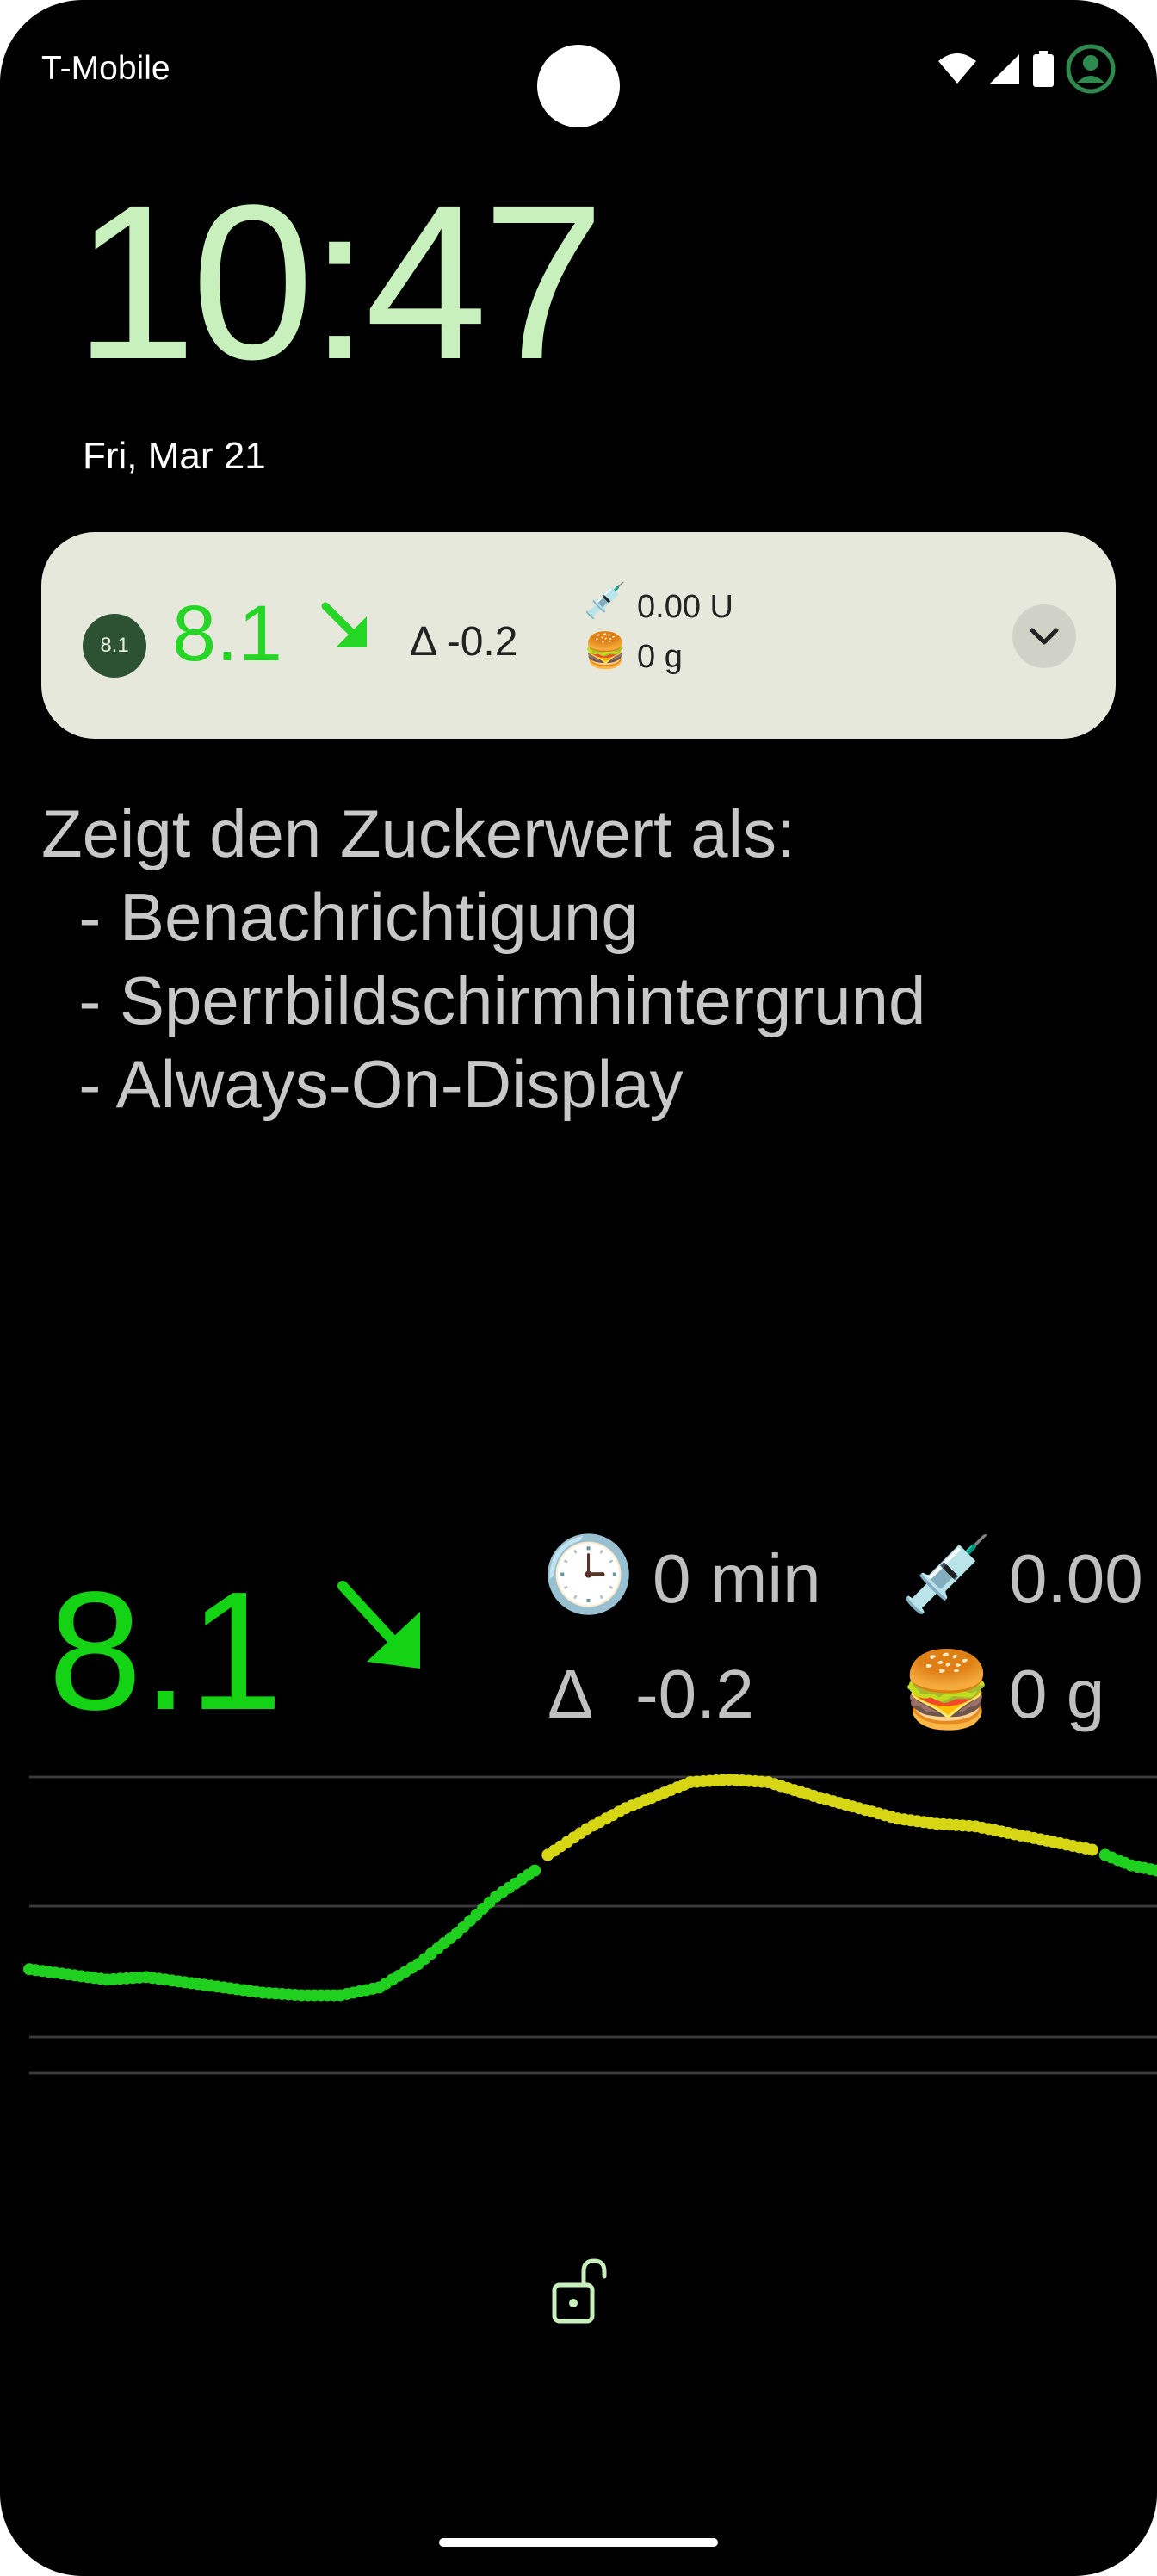 The width and height of the screenshot is (1157, 2576). I want to click on notification-glucose-value: 8.1, so click(227, 634).